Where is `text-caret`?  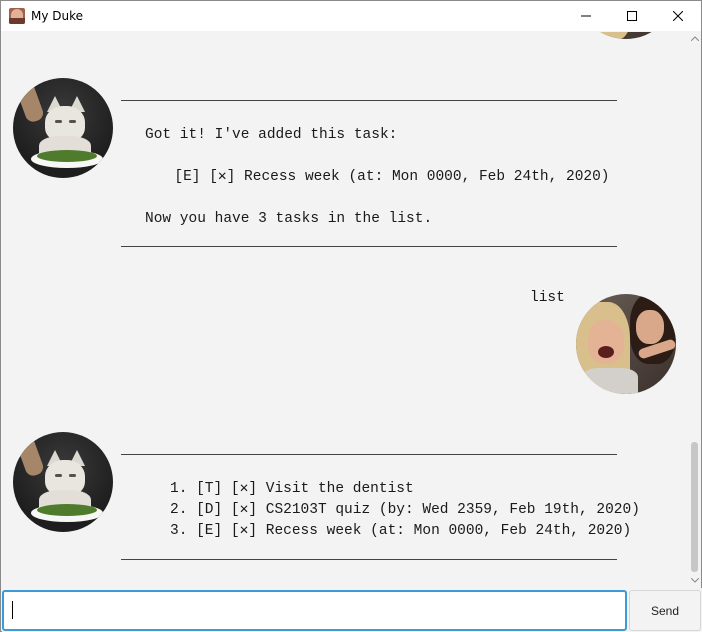 text-caret is located at coordinates (12, 610).